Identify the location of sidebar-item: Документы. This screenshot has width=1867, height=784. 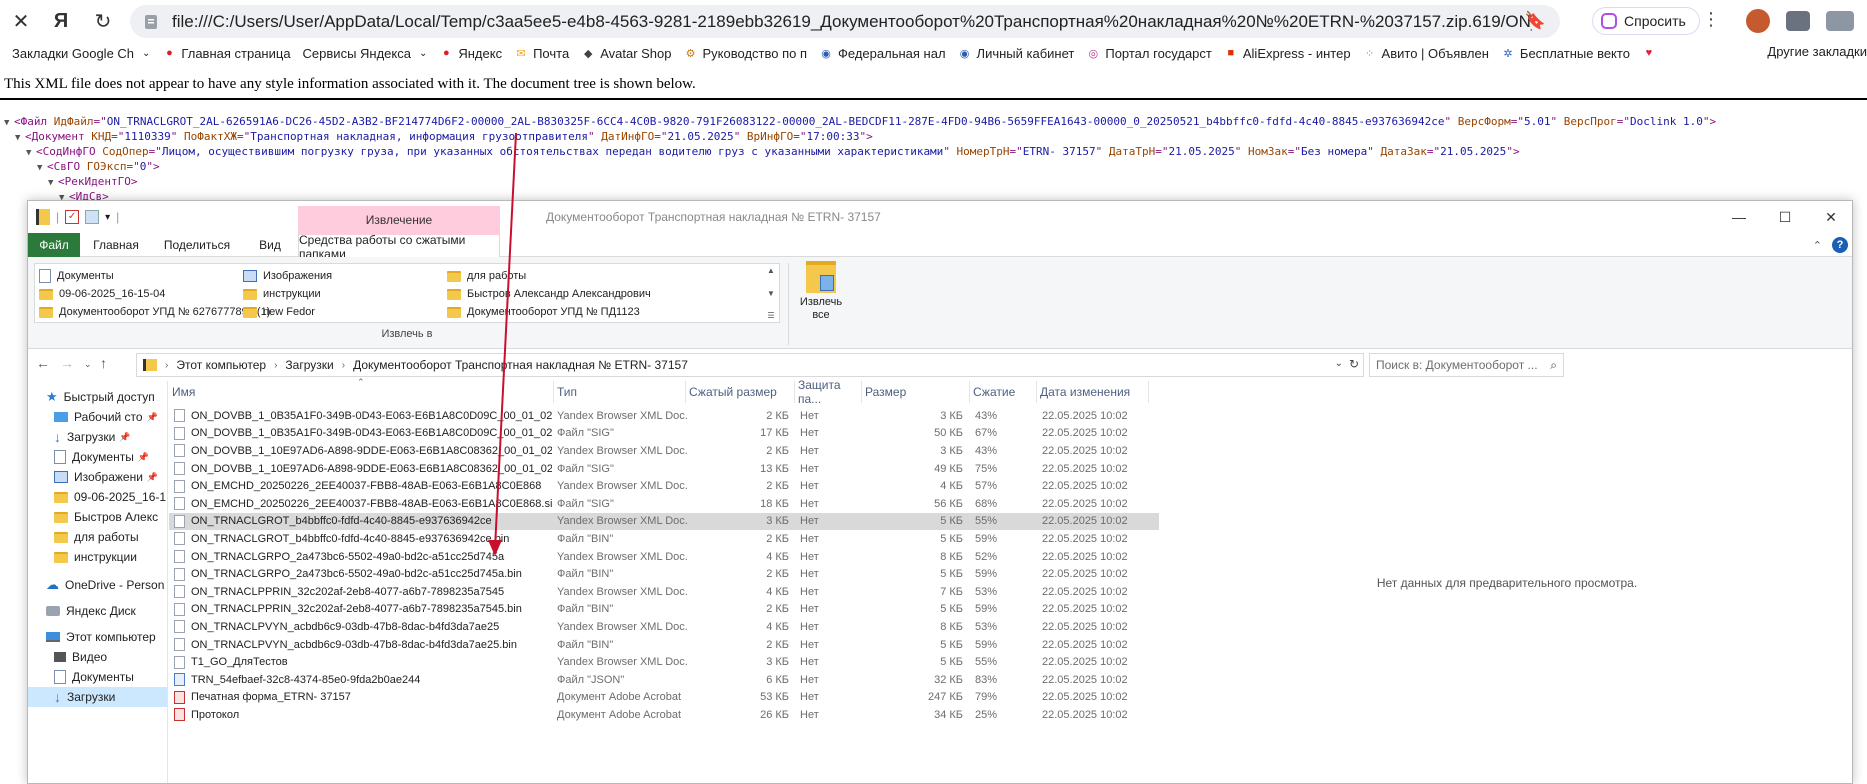
(81, 677).